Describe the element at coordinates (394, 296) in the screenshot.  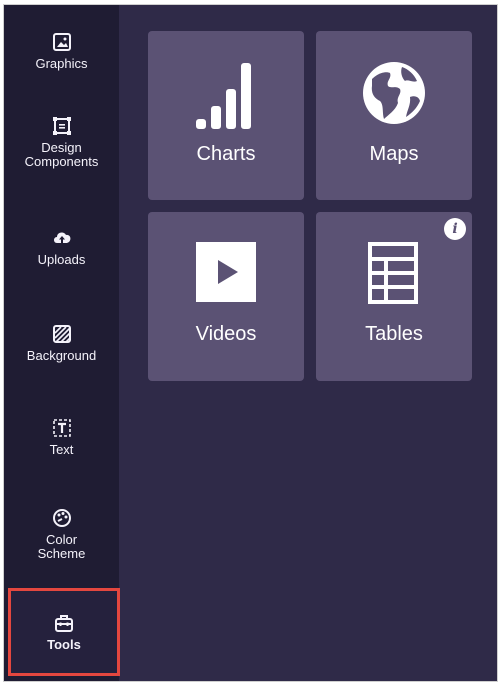
I see `tile-tables: Tables i` at that location.